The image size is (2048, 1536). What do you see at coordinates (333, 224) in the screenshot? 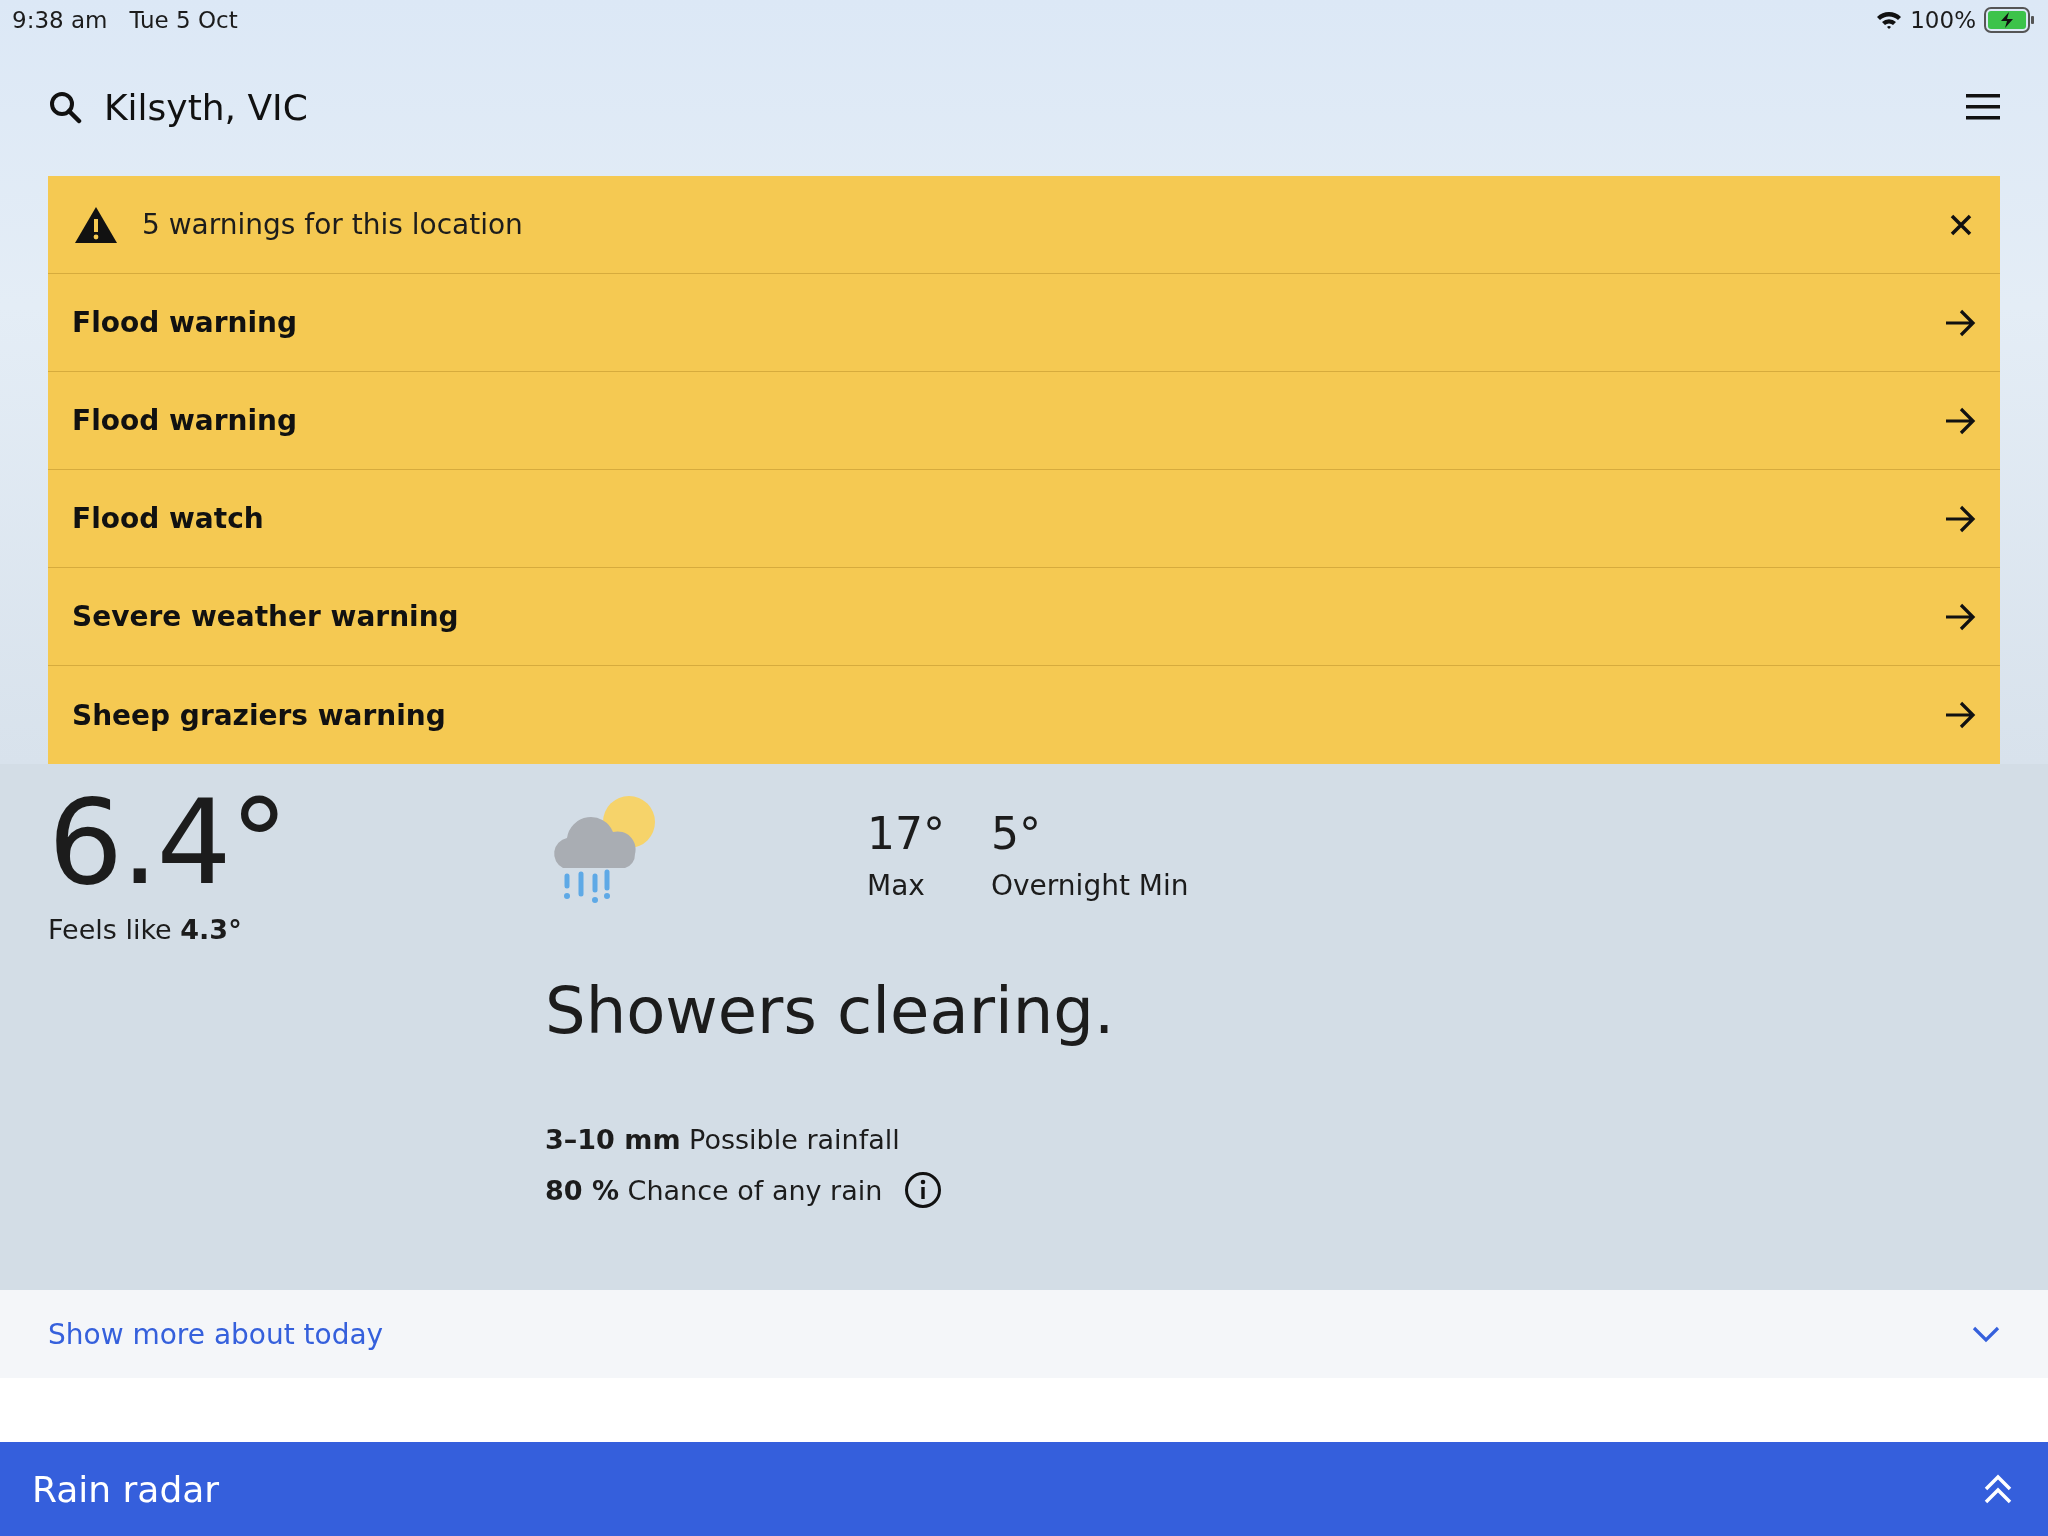
I see `warnings-summary: 5 warnings for this location` at bounding box center [333, 224].